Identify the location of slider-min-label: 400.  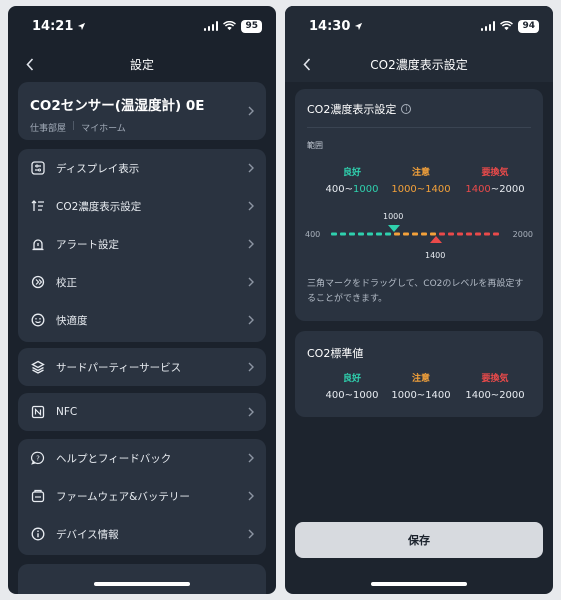
(313, 234).